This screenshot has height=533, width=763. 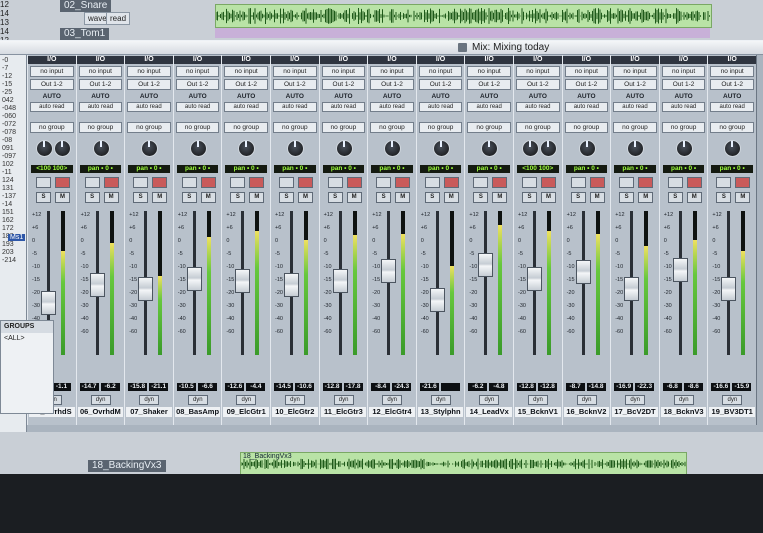 What do you see at coordinates (489, 412) in the screenshot?
I see `track-name-plate: 14_LeadVx` at bounding box center [489, 412].